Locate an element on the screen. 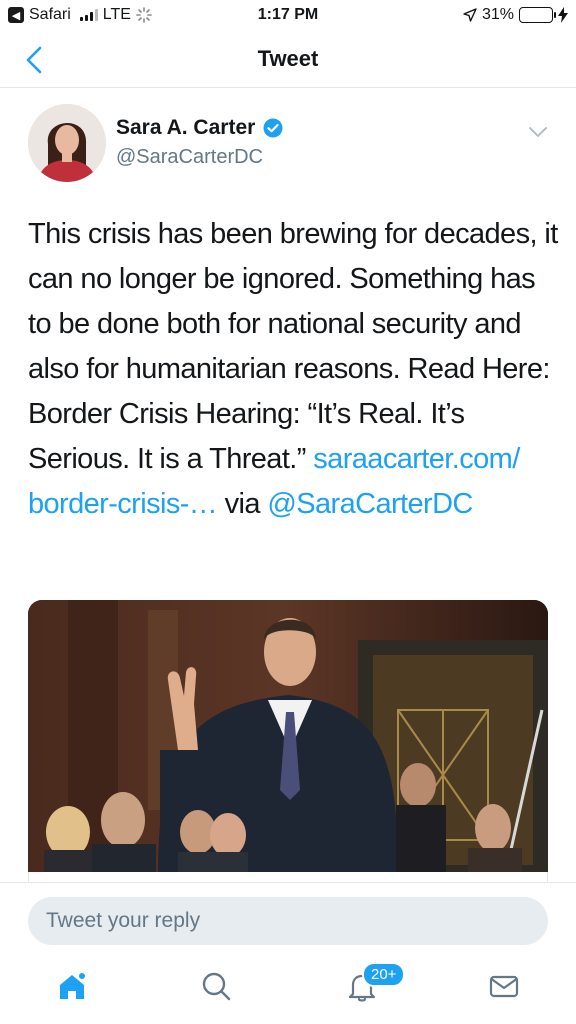  home-icon is located at coordinates (73, 985).